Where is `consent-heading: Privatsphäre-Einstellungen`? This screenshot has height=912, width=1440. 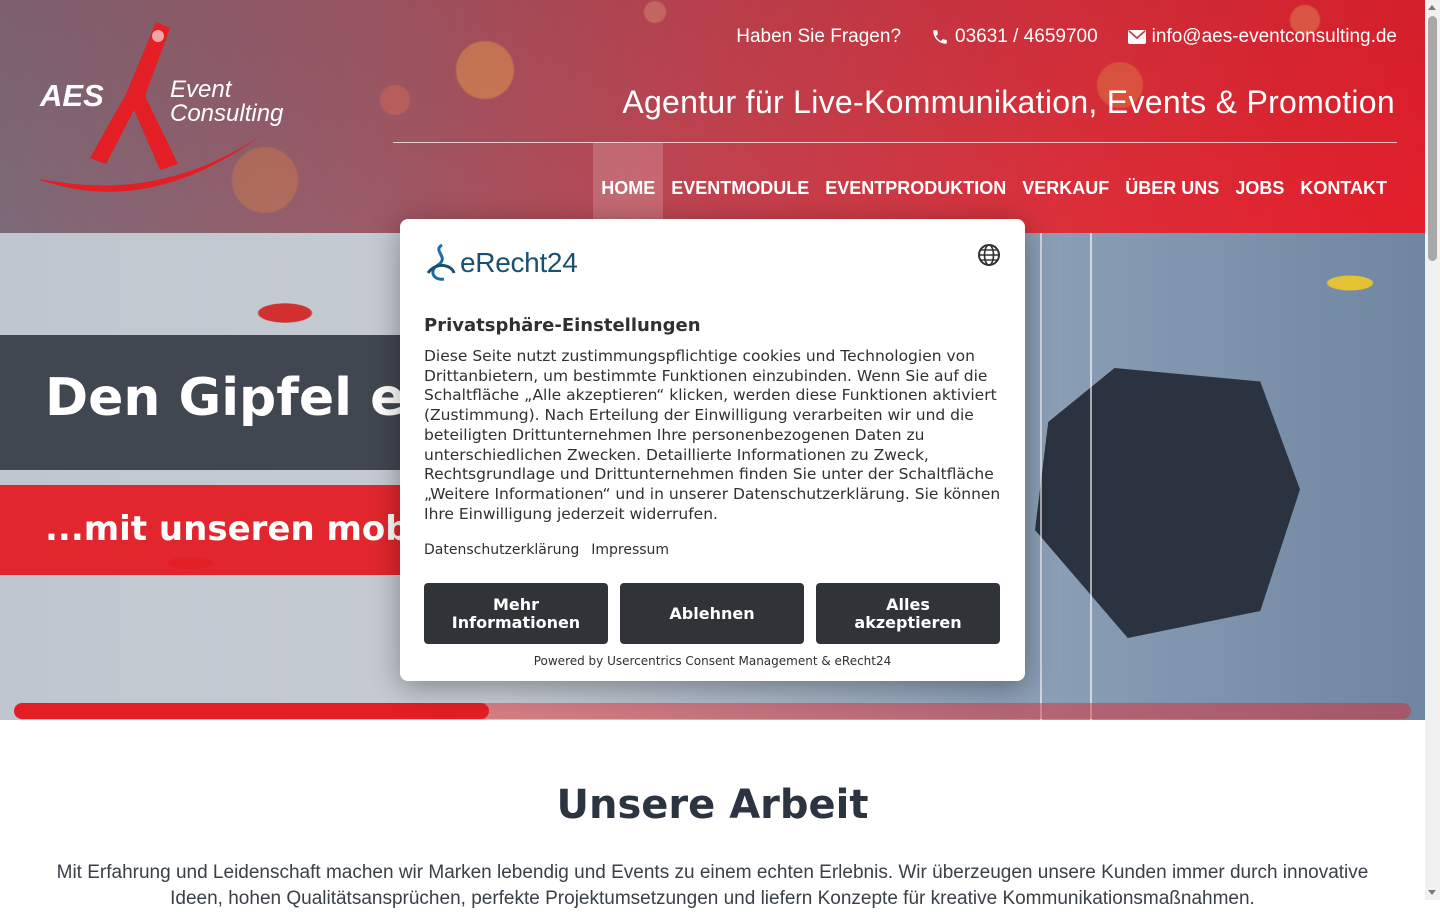 consent-heading: Privatsphäre-Einstellungen is located at coordinates (562, 325).